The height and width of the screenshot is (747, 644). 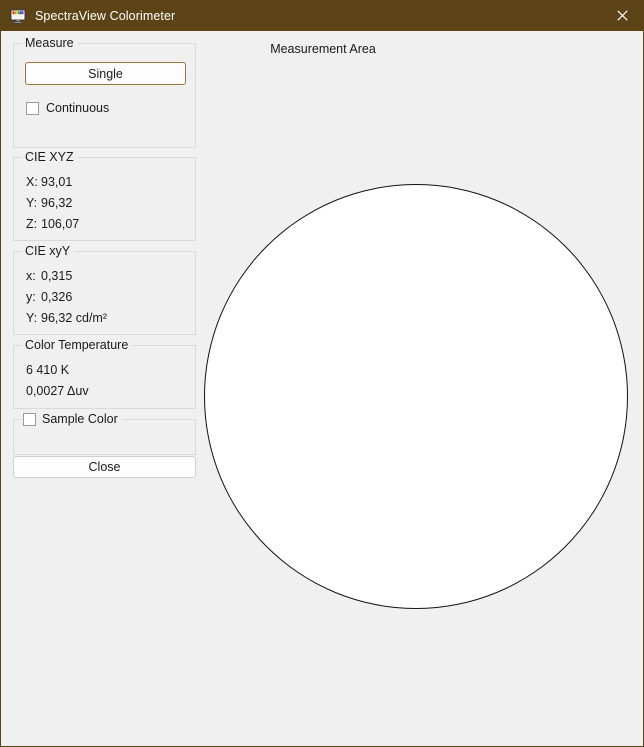 What do you see at coordinates (57, 203) in the screenshot?
I see `cie-xyz-value-y: 96,32` at bounding box center [57, 203].